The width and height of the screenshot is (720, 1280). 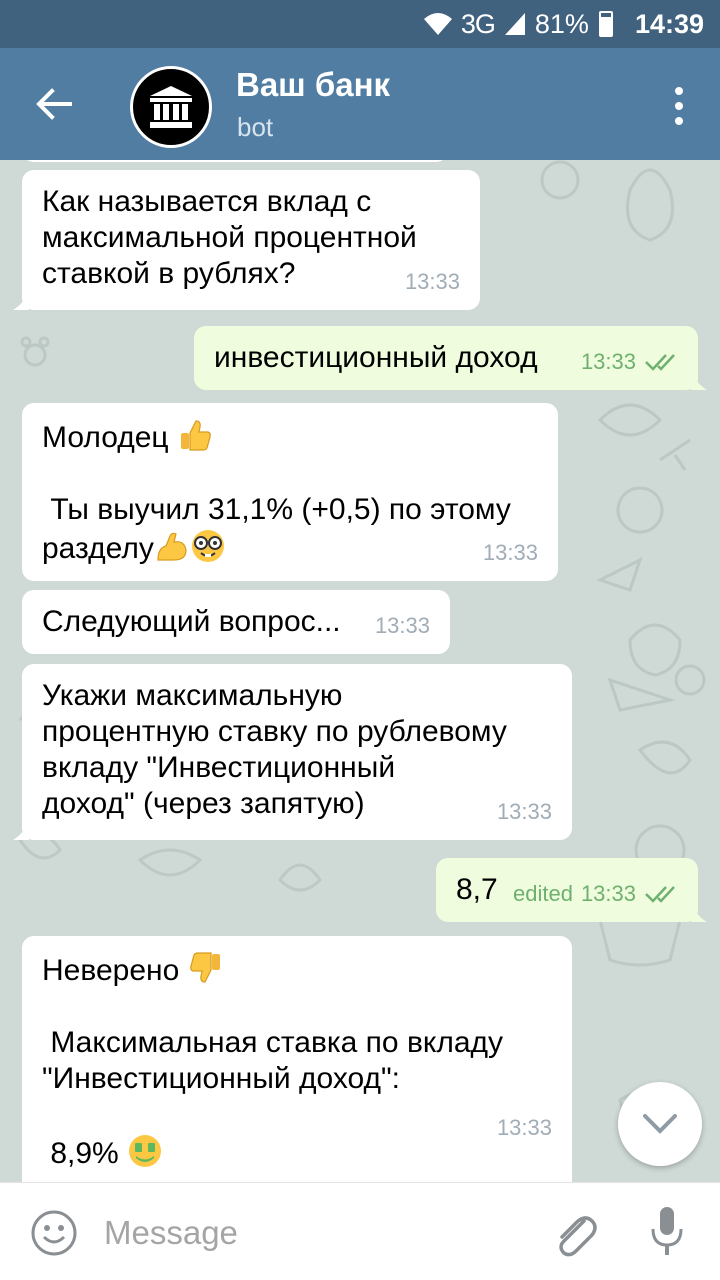 I want to click on microphone-icon, so click(x=667, y=1232).